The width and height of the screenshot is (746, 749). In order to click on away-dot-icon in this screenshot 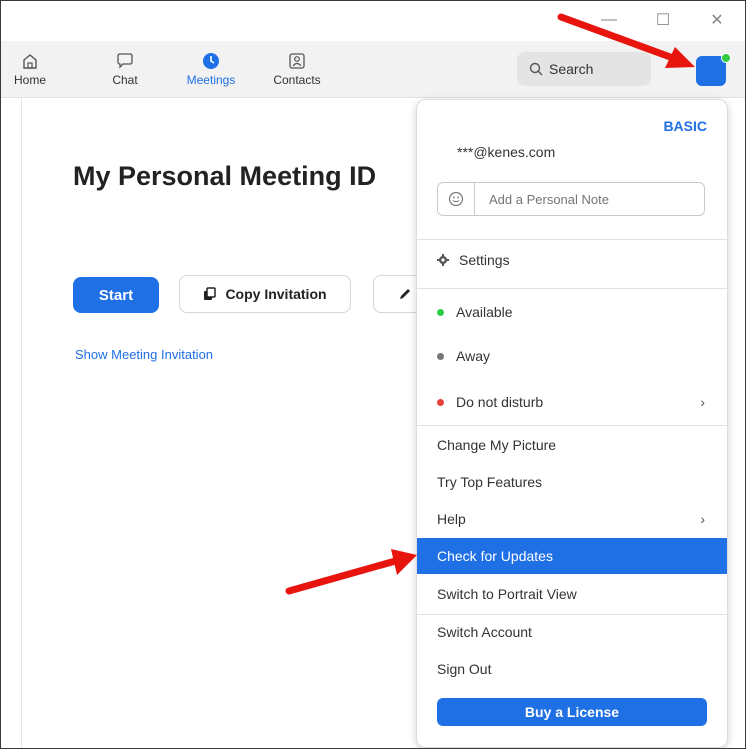, I will do `click(440, 356)`.